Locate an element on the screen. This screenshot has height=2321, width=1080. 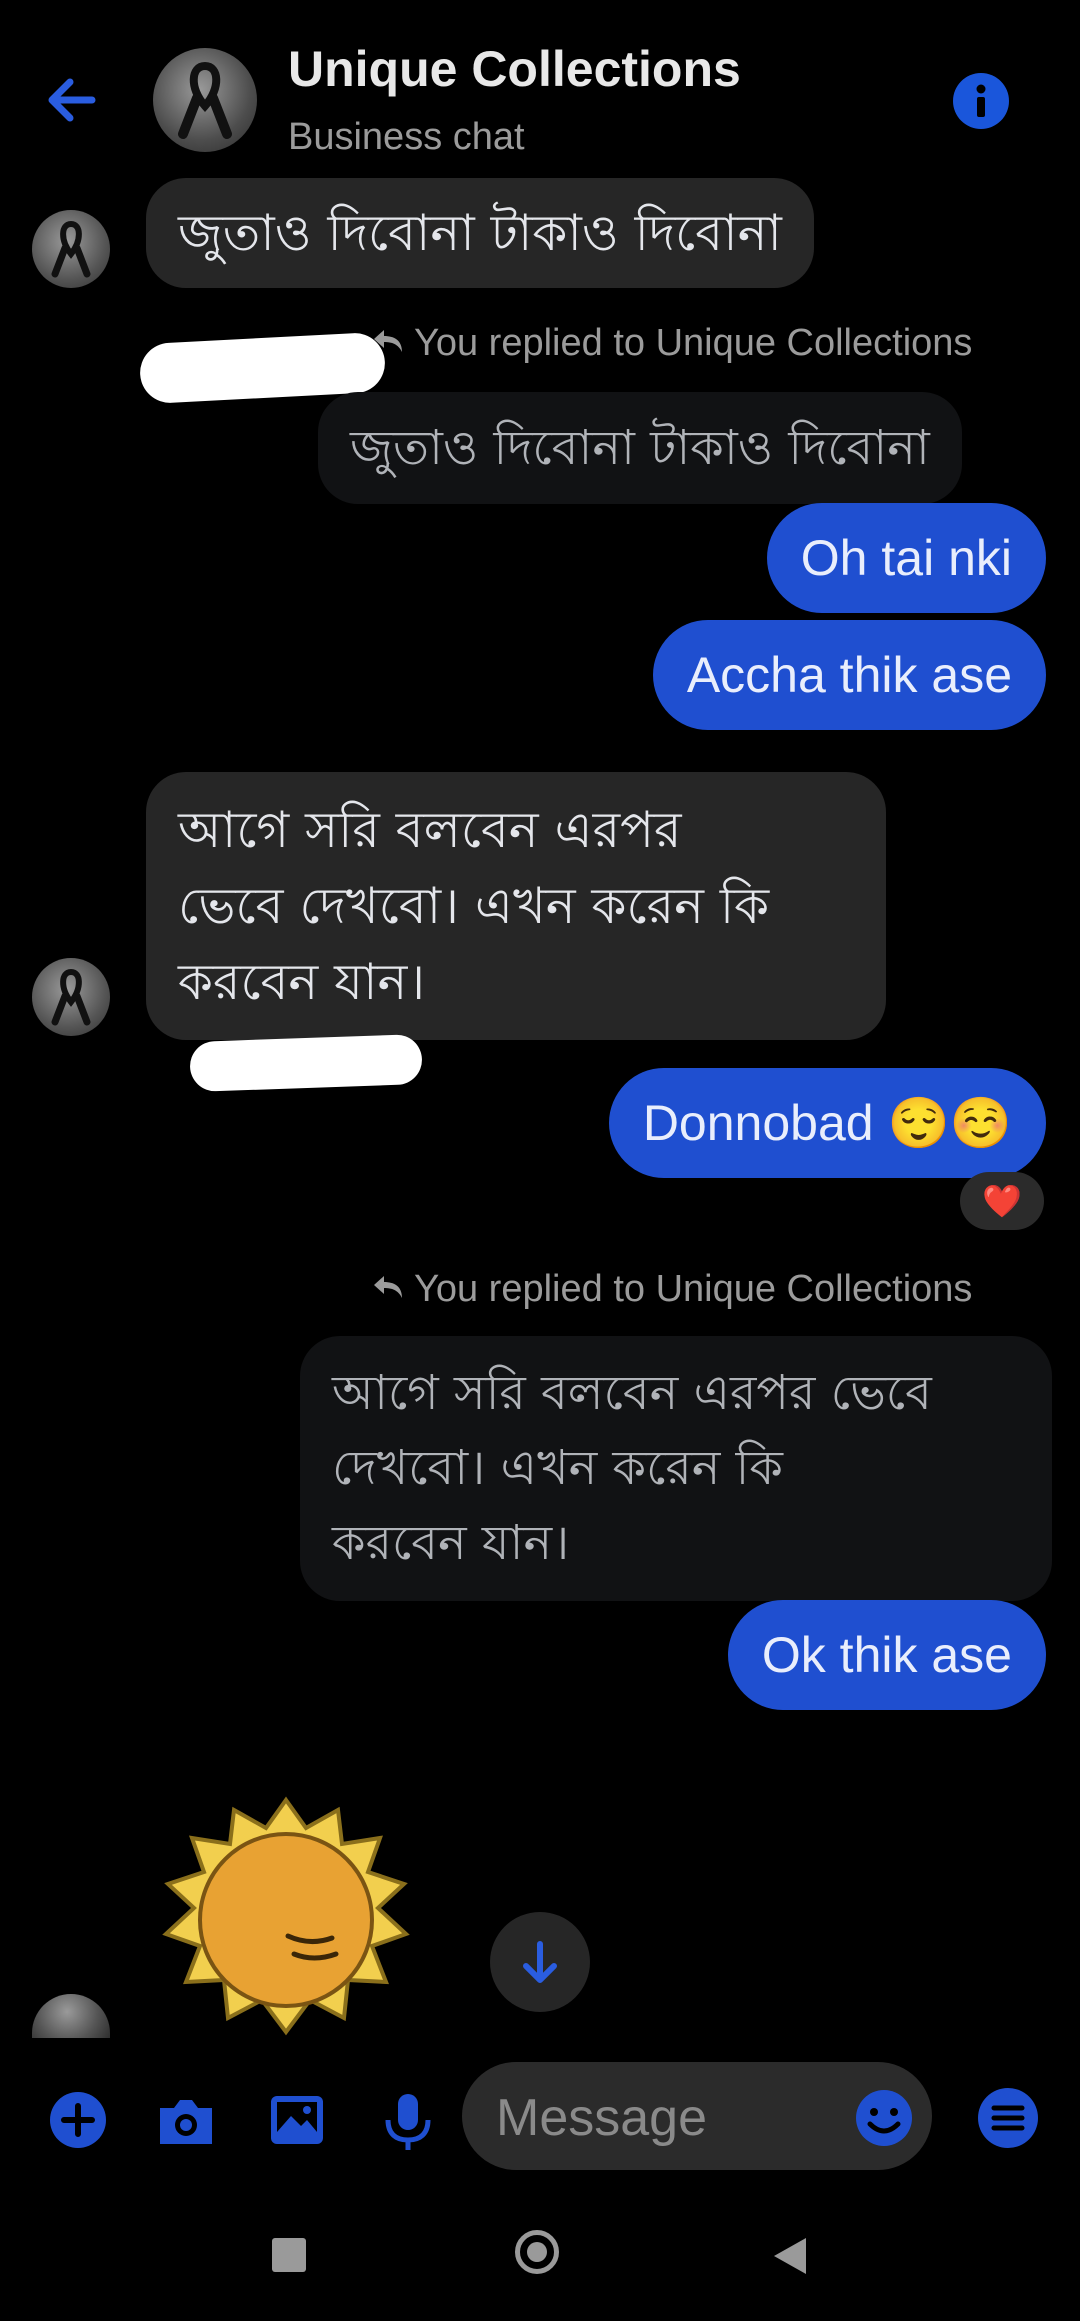
message-line: ভেবে দেখবো। এখন করেন কি is located at coordinates (474, 906).